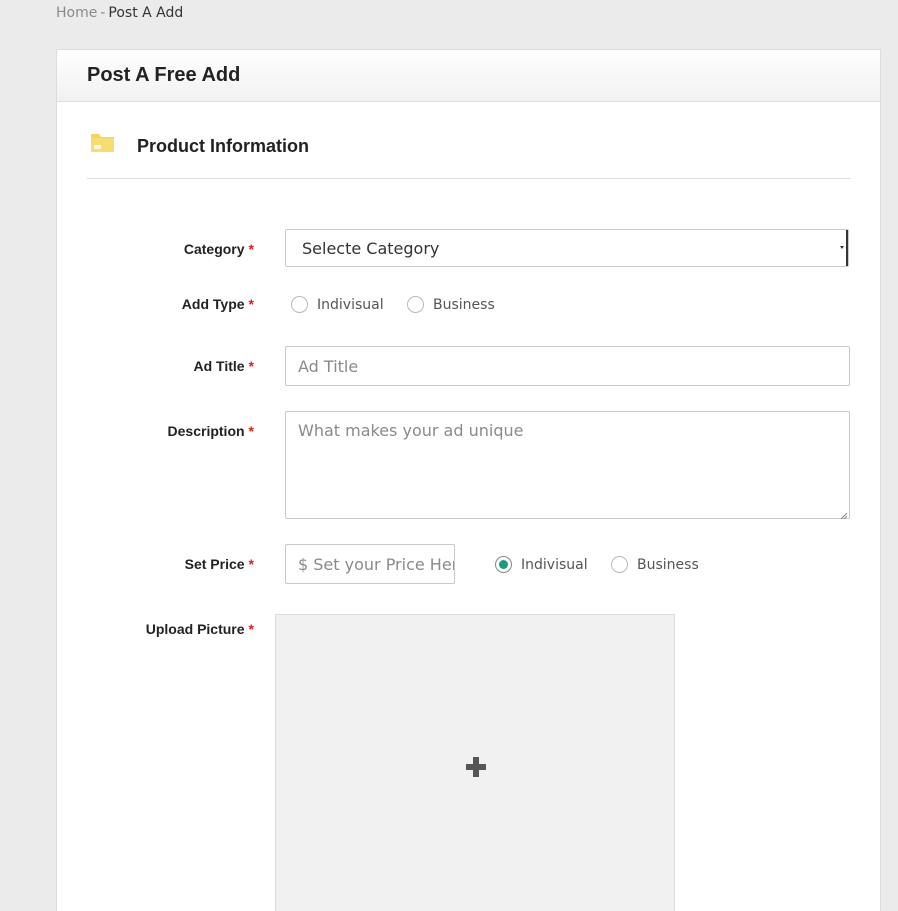  I want to click on breadcrumb-current: Post A Add, so click(146, 13).